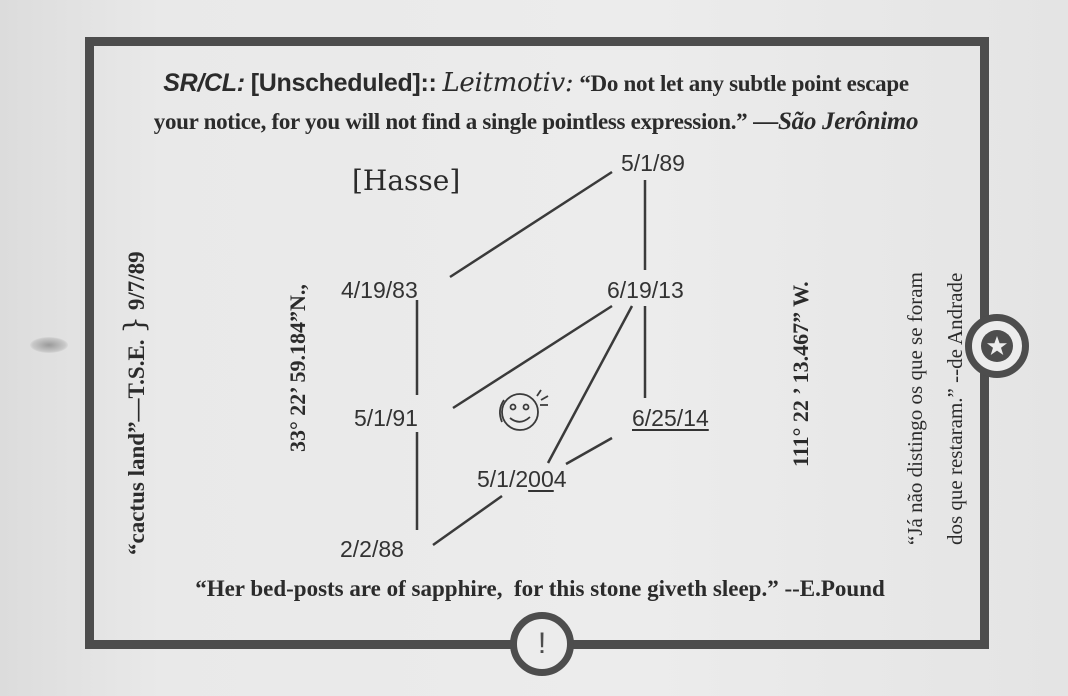  What do you see at coordinates (560, 479) in the screenshot?
I see `node-5-1-2004-part3: 4` at bounding box center [560, 479].